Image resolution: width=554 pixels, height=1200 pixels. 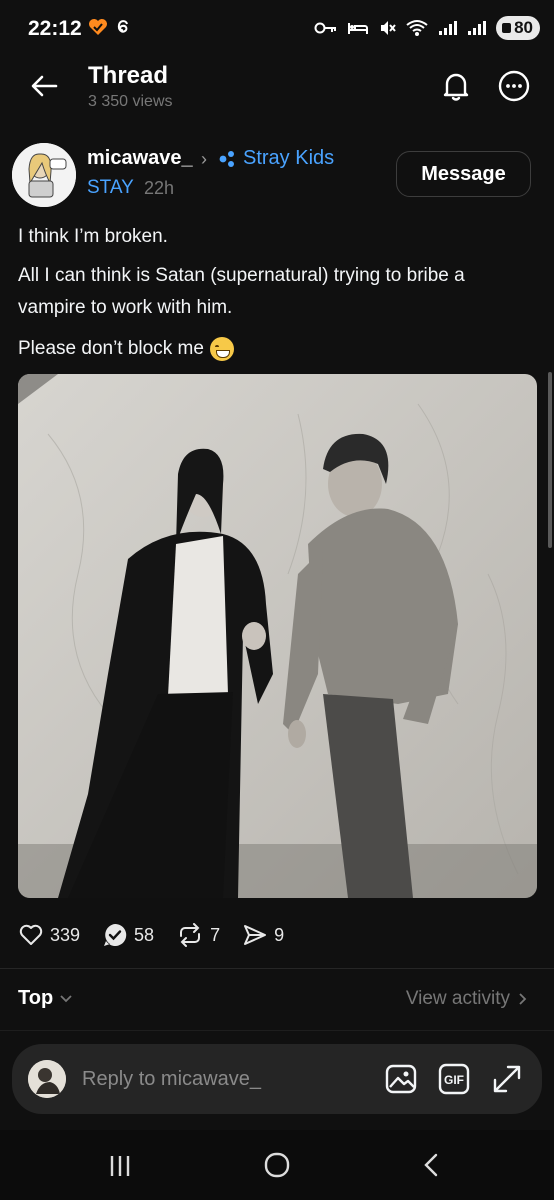 I want to click on svg-text: GIF, so click(x=454, y=1080).